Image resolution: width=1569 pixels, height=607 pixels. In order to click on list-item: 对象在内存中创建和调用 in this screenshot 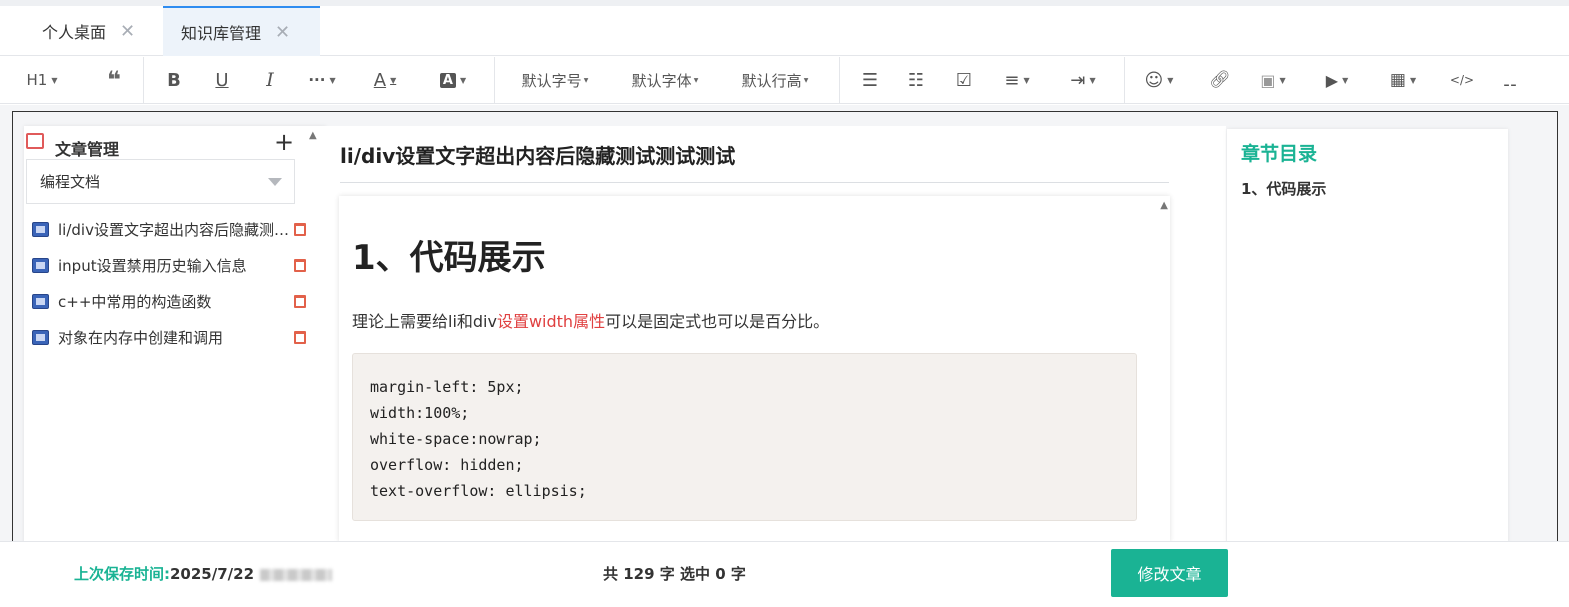, I will do `click(173, 337)`.